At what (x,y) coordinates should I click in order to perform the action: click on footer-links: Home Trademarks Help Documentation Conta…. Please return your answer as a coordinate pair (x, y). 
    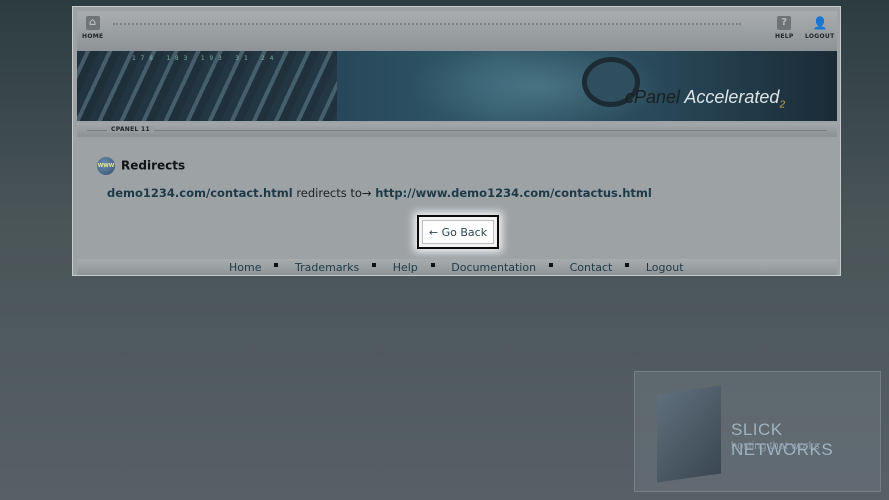
    Looking at the image, I should click on (456, 267).